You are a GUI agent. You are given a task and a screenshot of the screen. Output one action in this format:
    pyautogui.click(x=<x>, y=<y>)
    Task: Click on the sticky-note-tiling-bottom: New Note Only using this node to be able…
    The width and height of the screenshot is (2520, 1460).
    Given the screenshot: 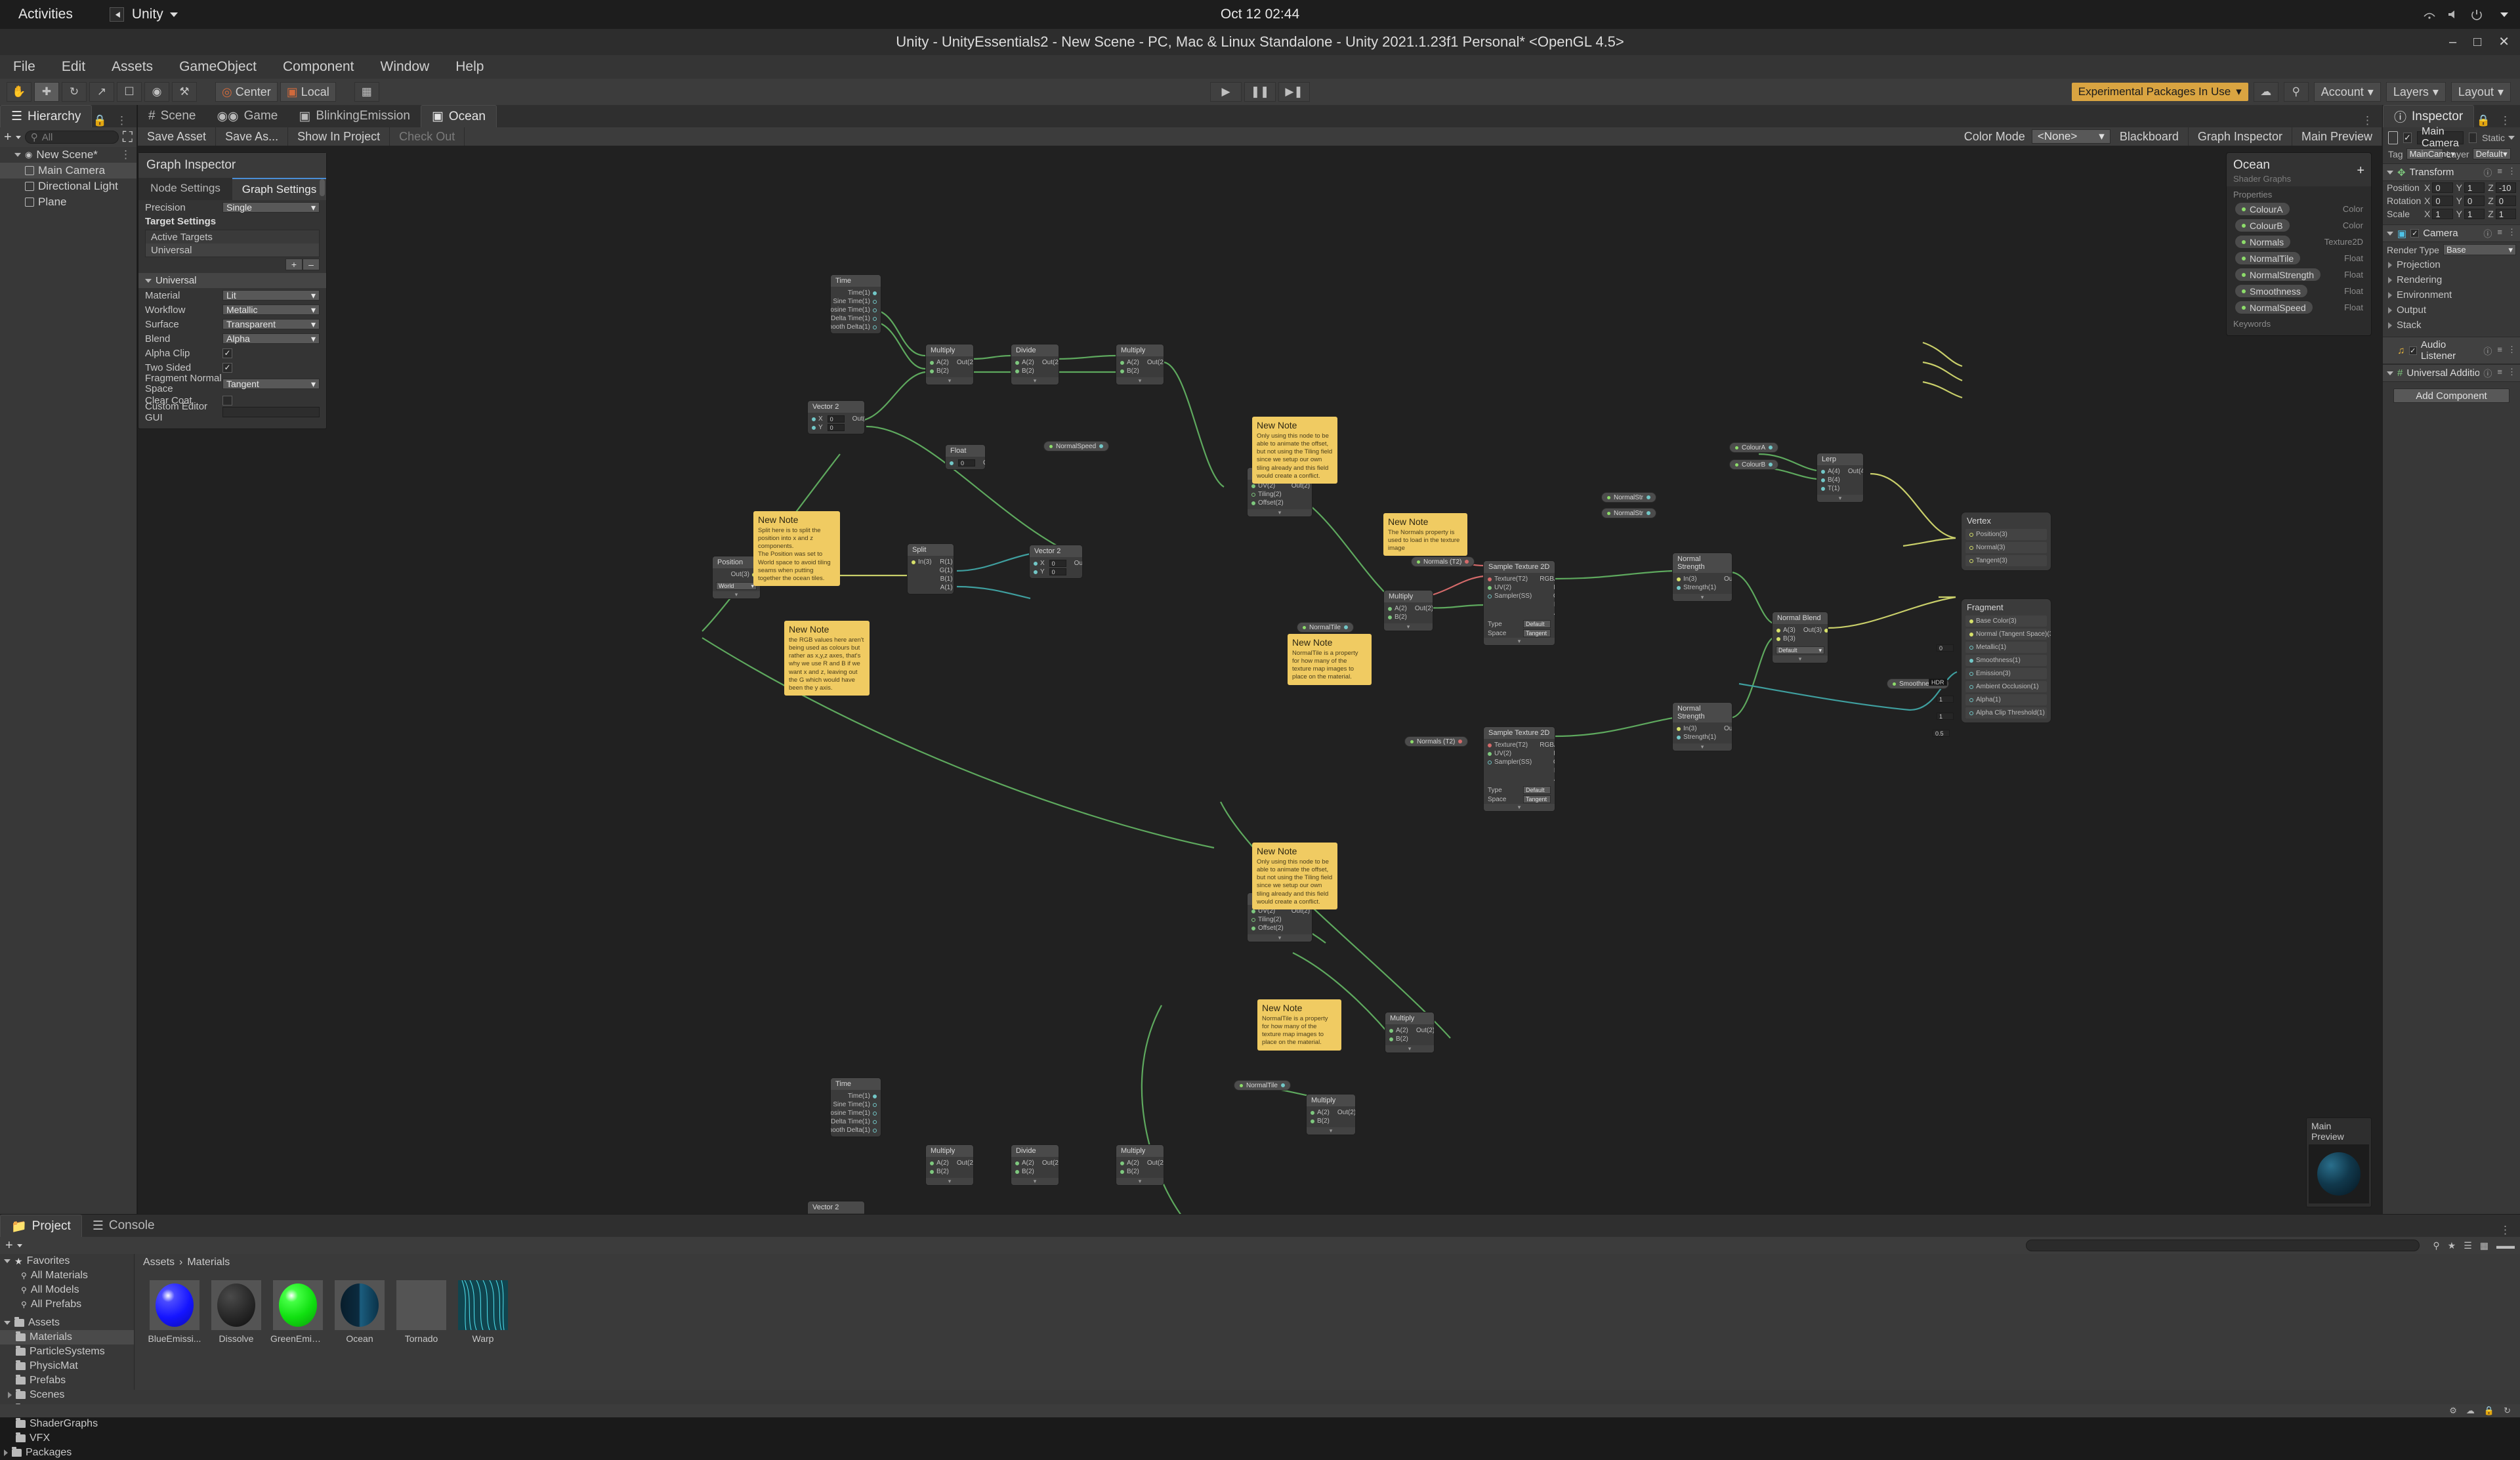 What is the action you would take?
    pyautogui.click(x=1294, y=876)
    